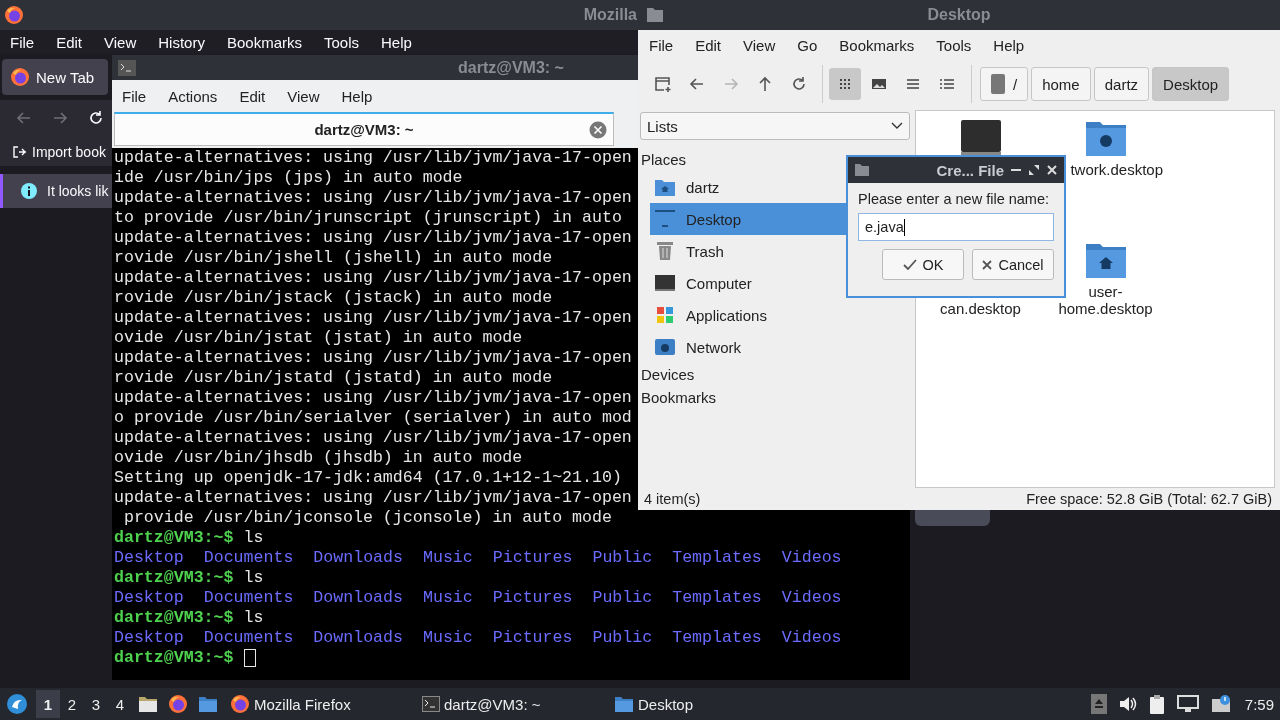 This screenshot has width=1280, height=720. What do you see at coordinates (55, 77) in the screenshot?
I see `browser-tab: New Tab` at bounding box center [55, 77].